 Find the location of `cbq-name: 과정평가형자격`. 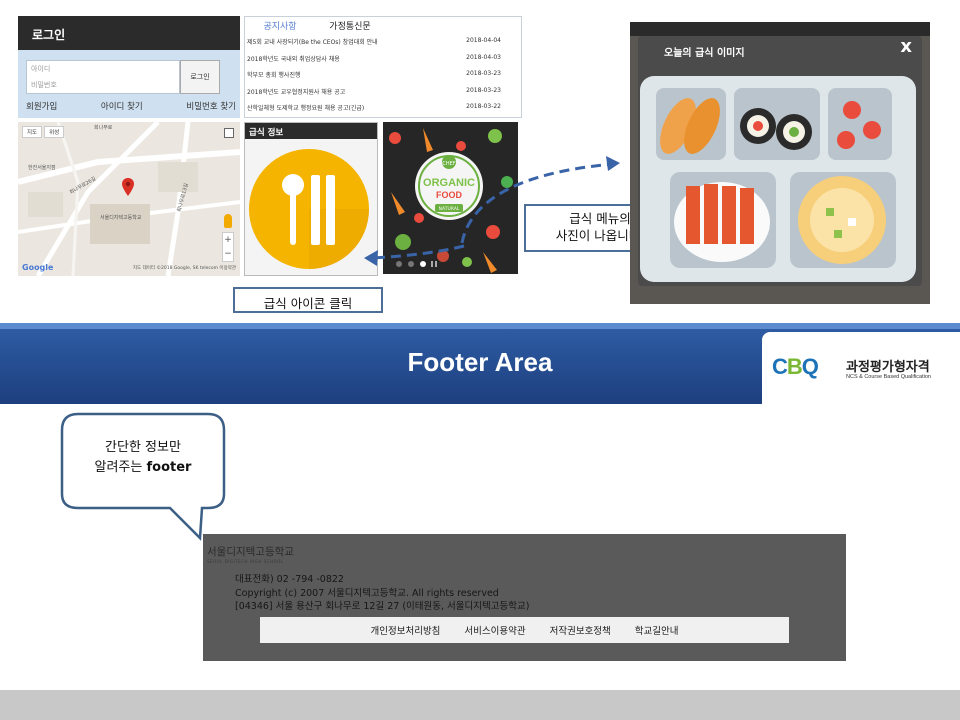

cbq-name: 과정평가형자격 is located at coordinates (888, 367).